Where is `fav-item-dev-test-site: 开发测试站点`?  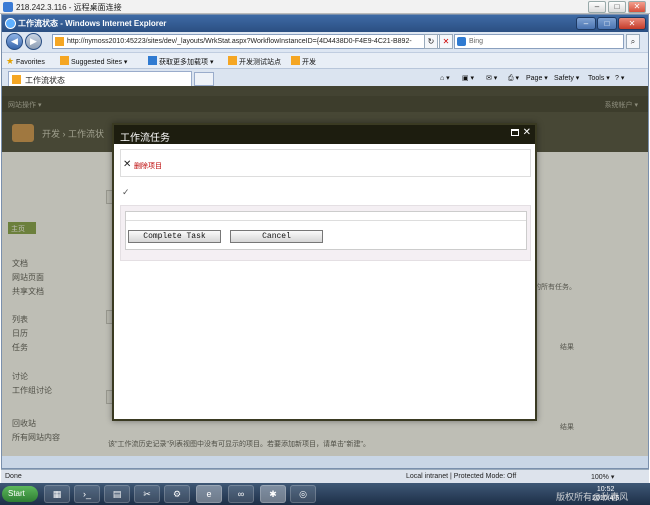
fav-item-dev-test-site: 开发测试站点 is located at coordinates (254, 61).